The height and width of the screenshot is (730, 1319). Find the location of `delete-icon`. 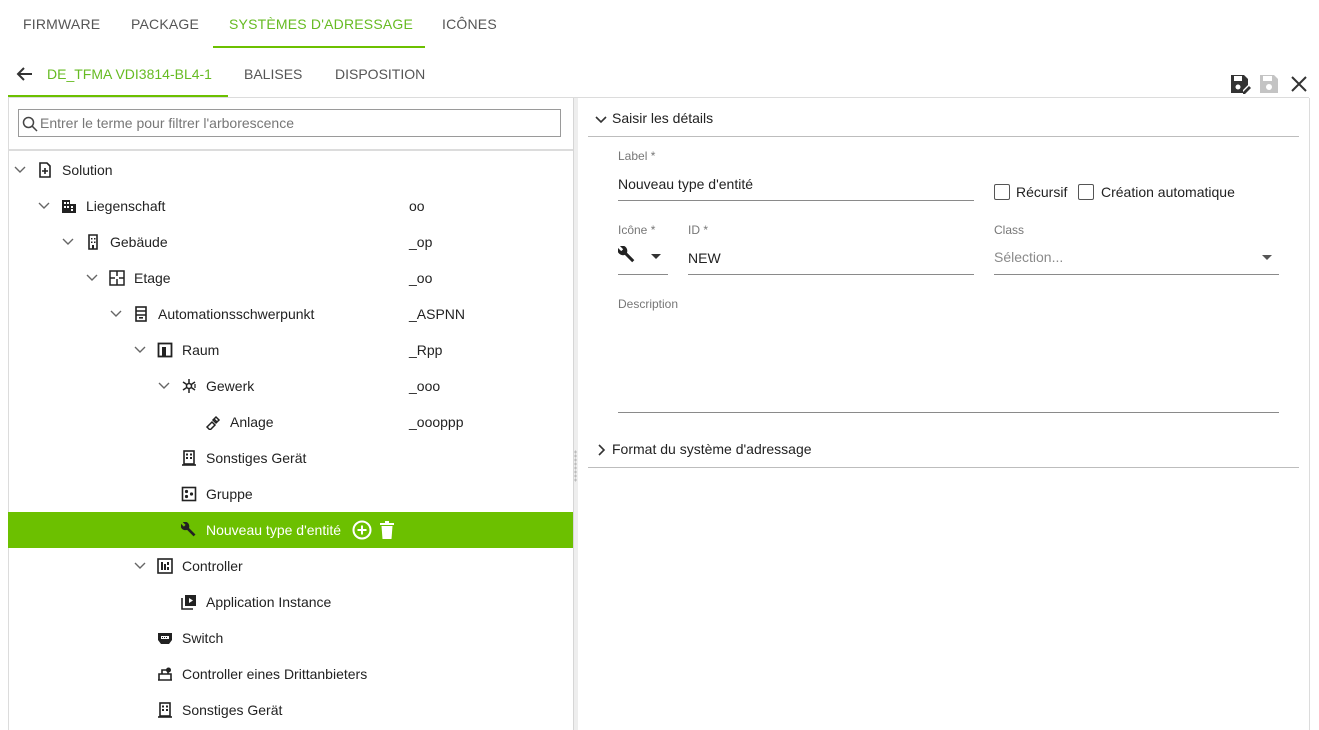

delete-icon is located at coordinates (387, 530).